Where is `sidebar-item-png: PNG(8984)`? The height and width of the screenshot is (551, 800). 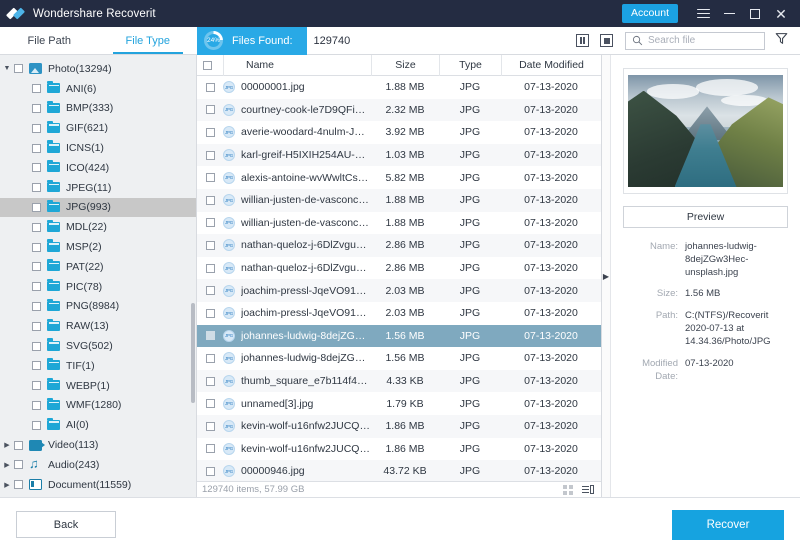
sidebar-item-png: PNG(8984) is located at coordinates (98, 307).